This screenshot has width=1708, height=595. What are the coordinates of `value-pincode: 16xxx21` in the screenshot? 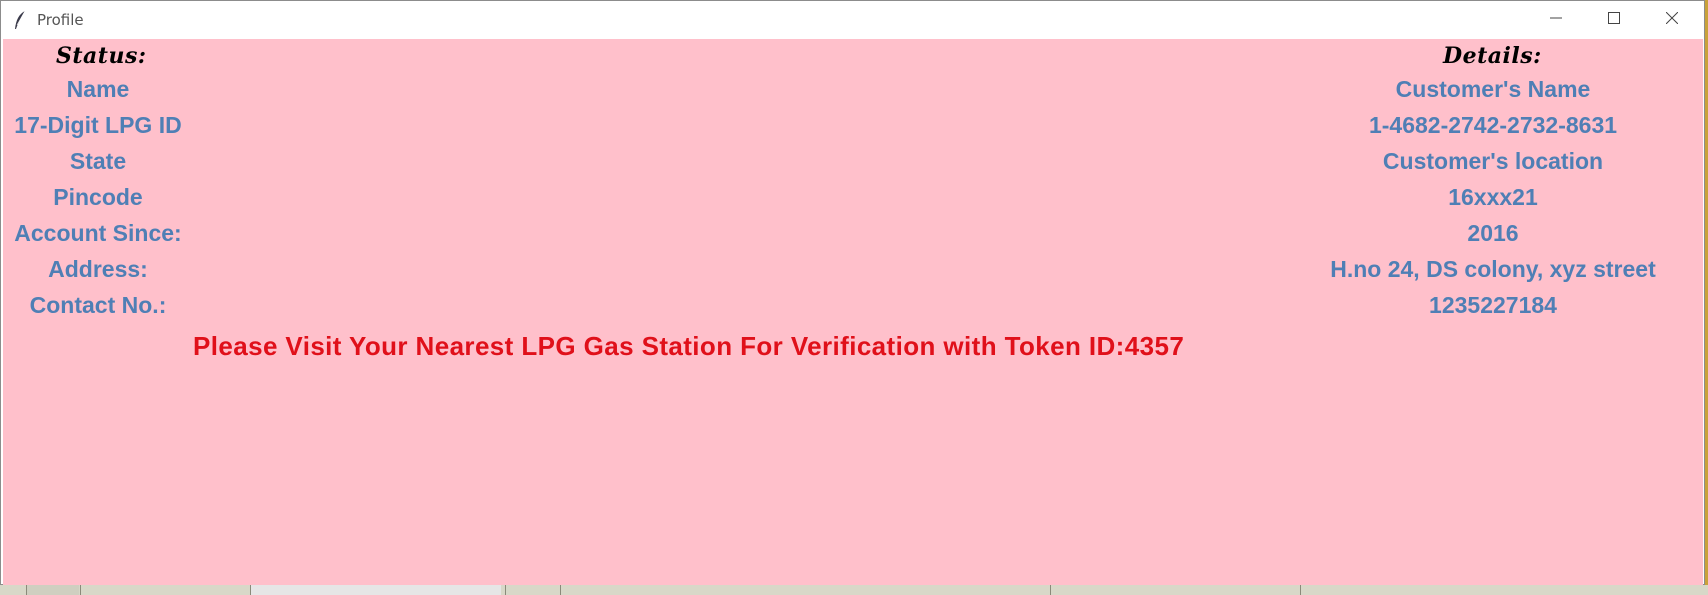 It's located at (1493, 197).